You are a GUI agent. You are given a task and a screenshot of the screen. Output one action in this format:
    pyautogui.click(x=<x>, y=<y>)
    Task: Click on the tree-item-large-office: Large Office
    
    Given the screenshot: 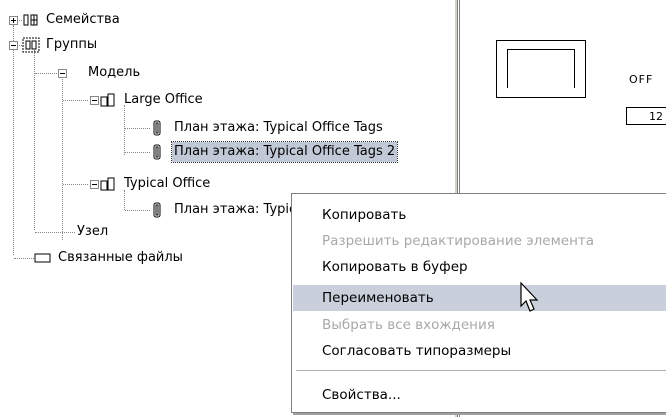 What is the action you would take?
    pyautogui.click(x=152, y=100)
    